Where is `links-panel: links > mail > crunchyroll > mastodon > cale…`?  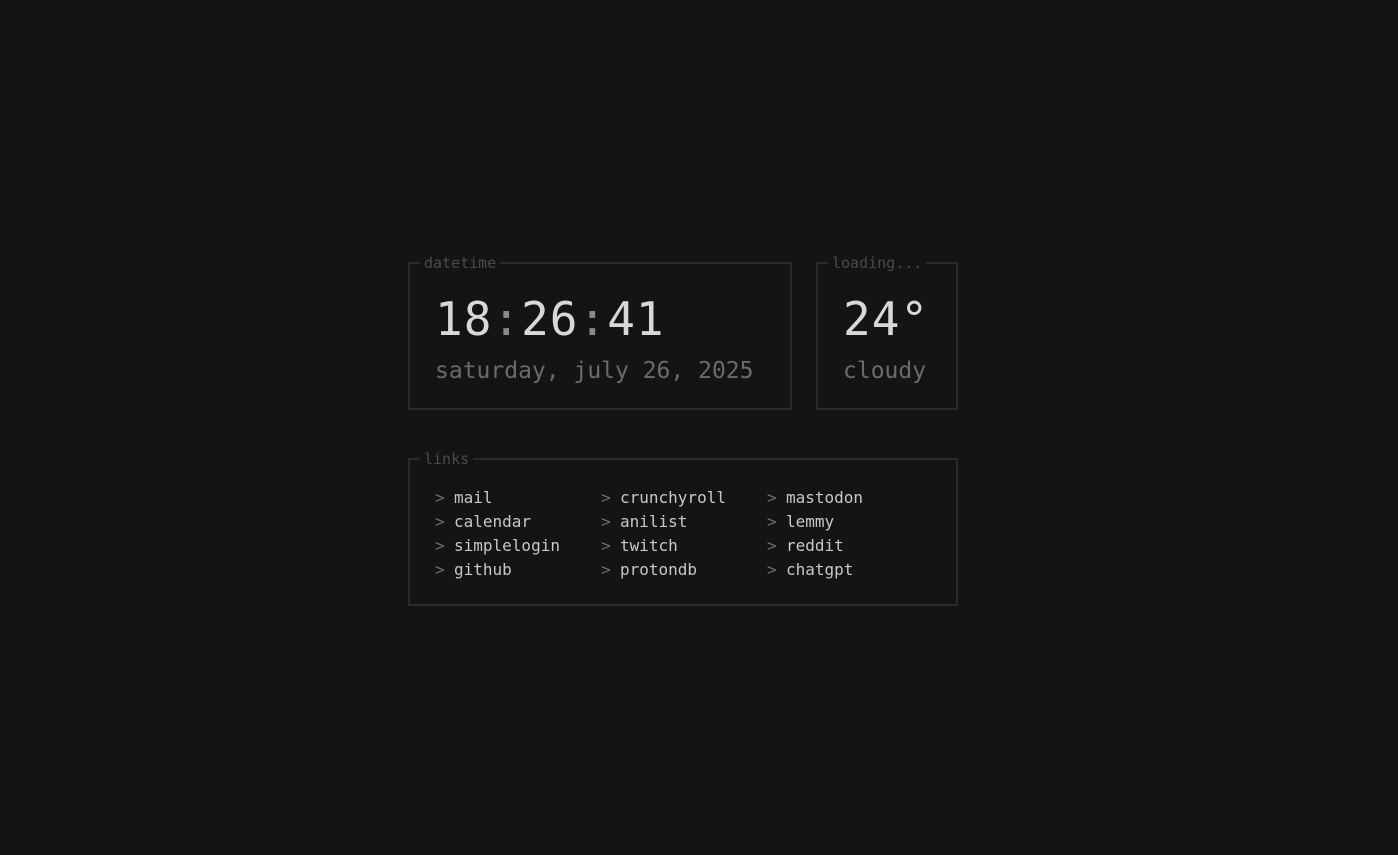
links-panel: links > mail > crunchyroll > mastodon > cale… is located at coordinates (683, 528).